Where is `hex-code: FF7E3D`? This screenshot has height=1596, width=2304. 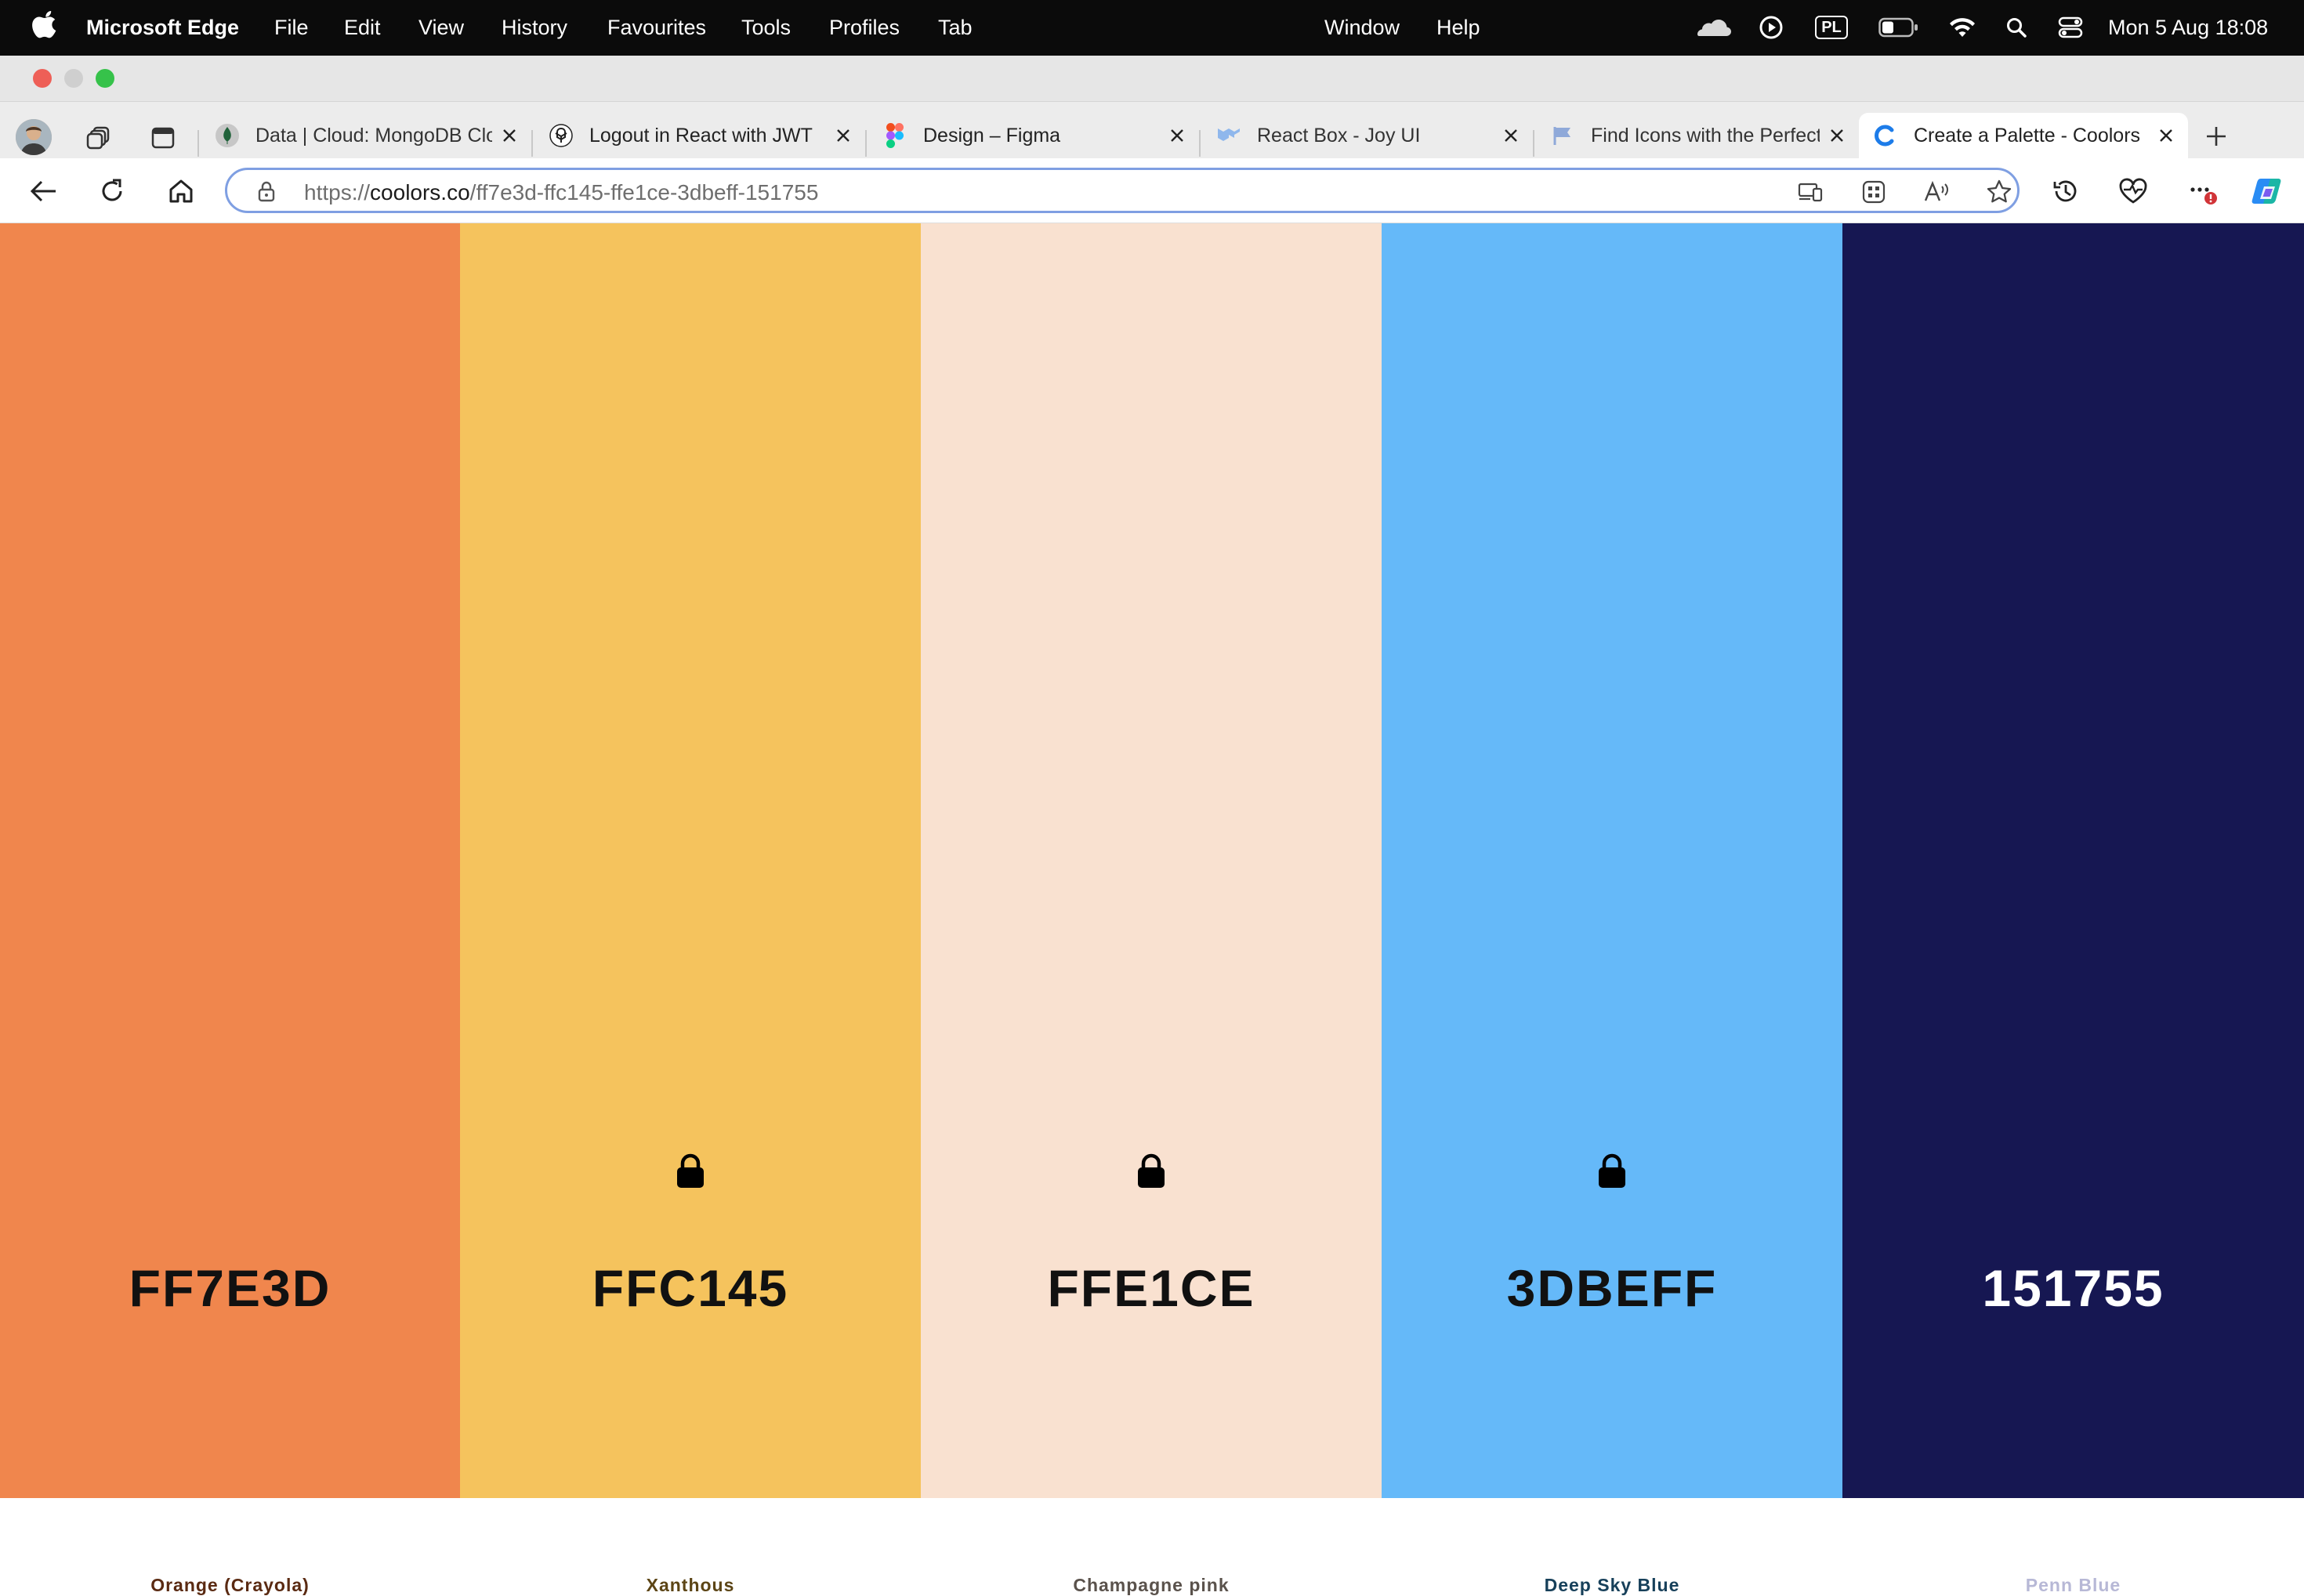 hex-code: FF7E3D is located at coordinates (230, 1288).